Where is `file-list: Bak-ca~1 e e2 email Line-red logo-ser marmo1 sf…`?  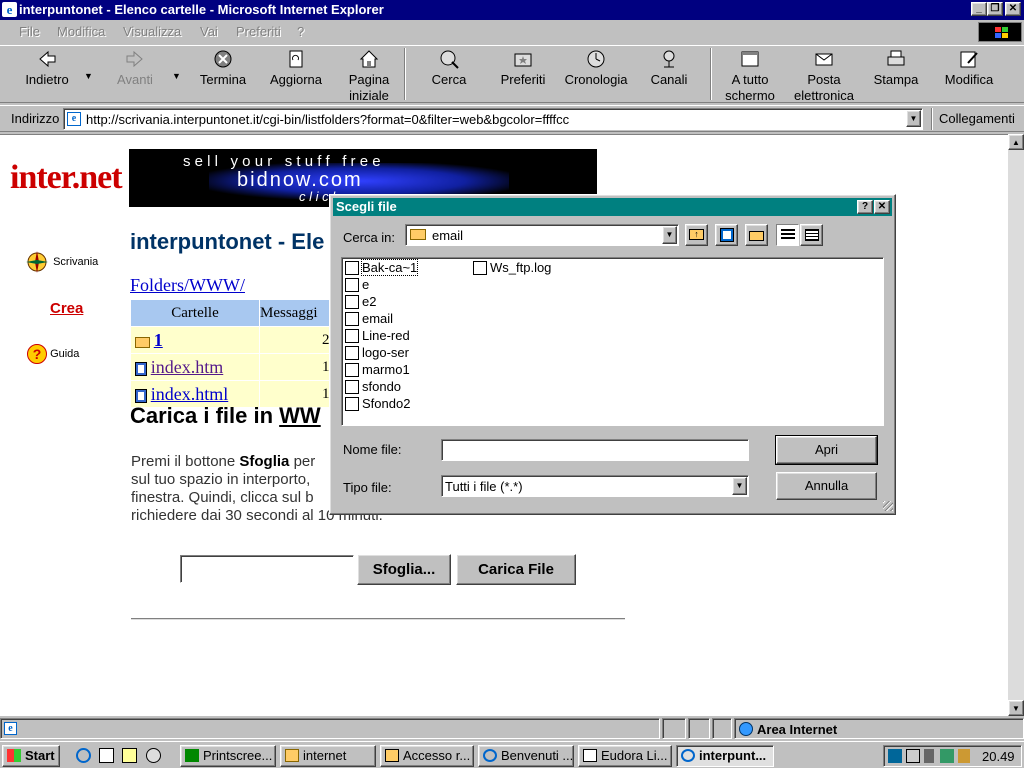
file-list: Bak-ca~1 e e2 email Line-red logo-ser marmo1 sf… is located at coordinates (612, 341).